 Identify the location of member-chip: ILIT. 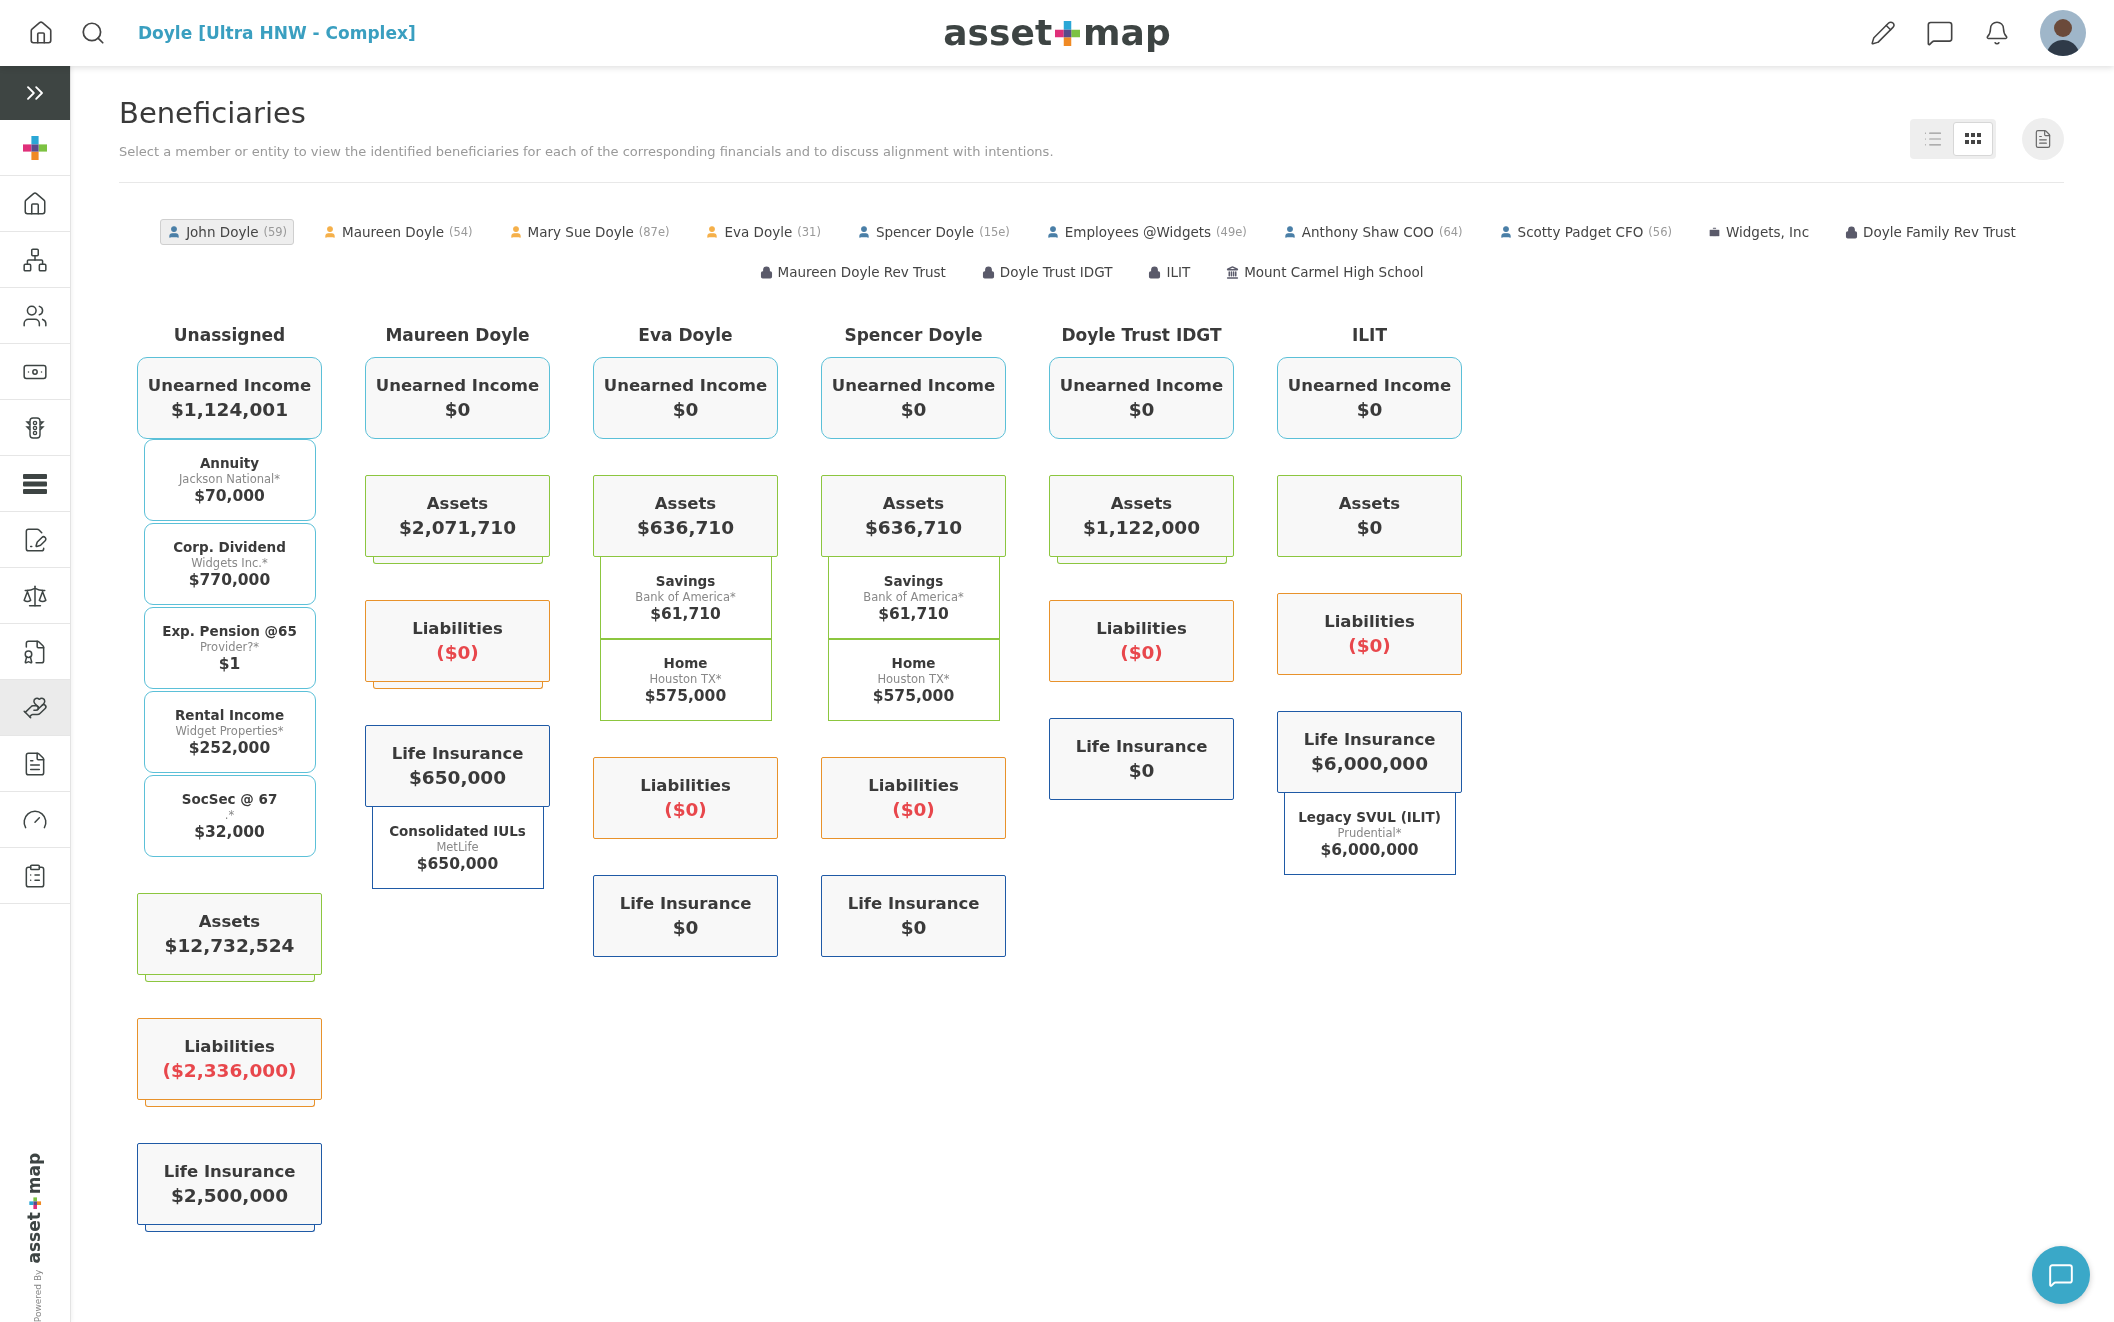
(1169, 272).